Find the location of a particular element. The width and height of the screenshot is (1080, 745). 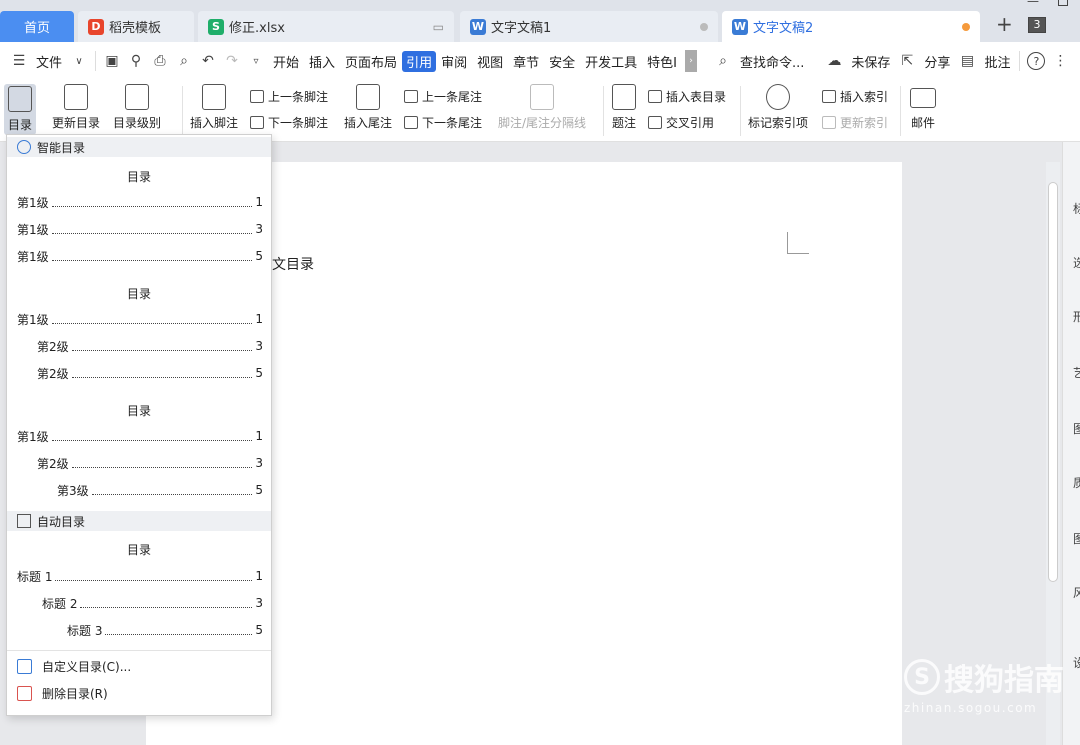

auto-toc-label: 自动目录 is located at coordinates (61, 521).